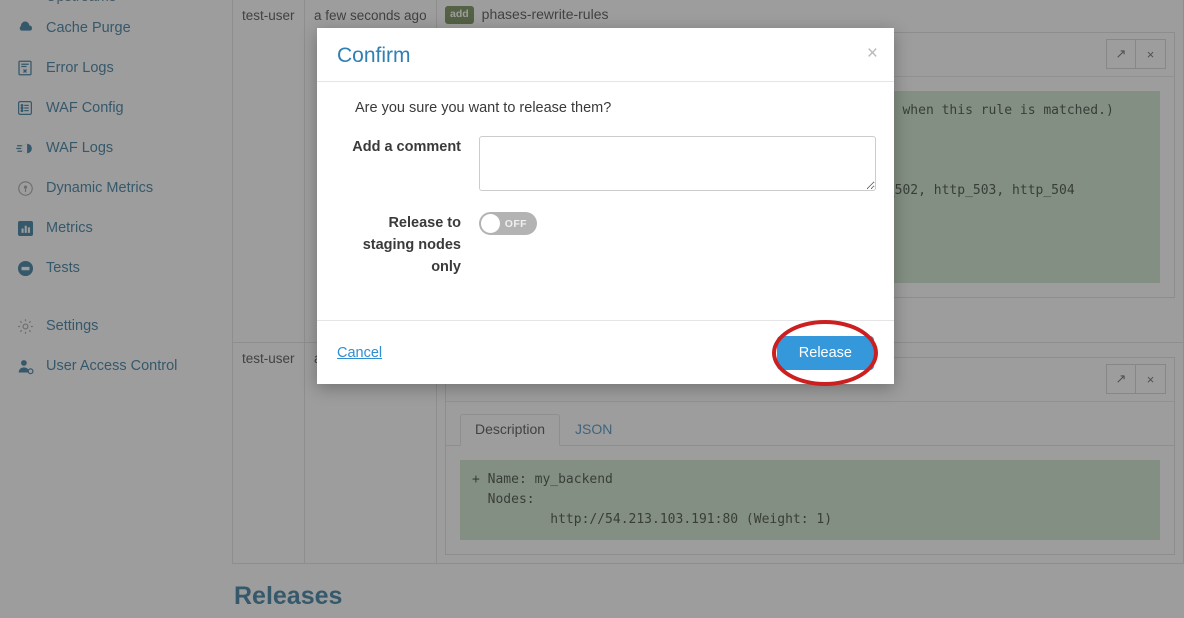 The height and width of the screenshot is (618, 1184). Describe the element at coordinates (406, 147) in the screenshot. I see `comment-label: Add a comment` at that location.